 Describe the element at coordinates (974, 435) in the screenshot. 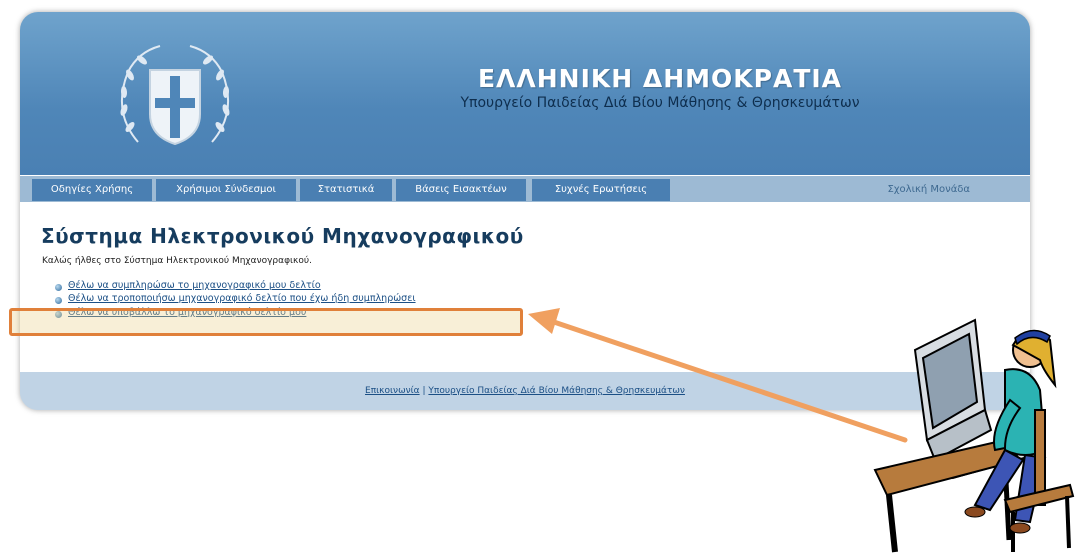

I see `person-at-computer-icon` at that location.